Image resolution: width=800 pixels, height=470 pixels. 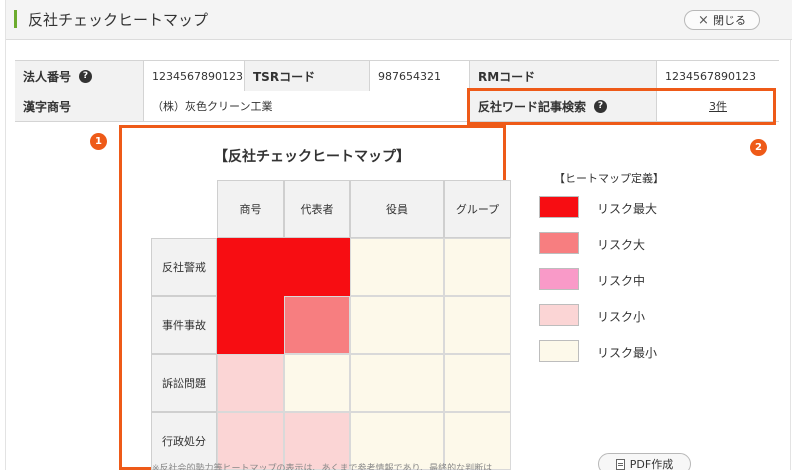 What do you see at coordinates (397, 209) in the screenshot?
I see `column-header: 役員` at bounding box center [397, 209].